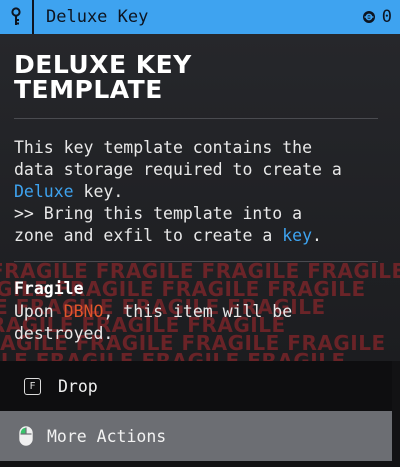  Describe the element at coordinates (178, 169) in the screenshot. I see `desc-line: data storage required to create a` at that location.